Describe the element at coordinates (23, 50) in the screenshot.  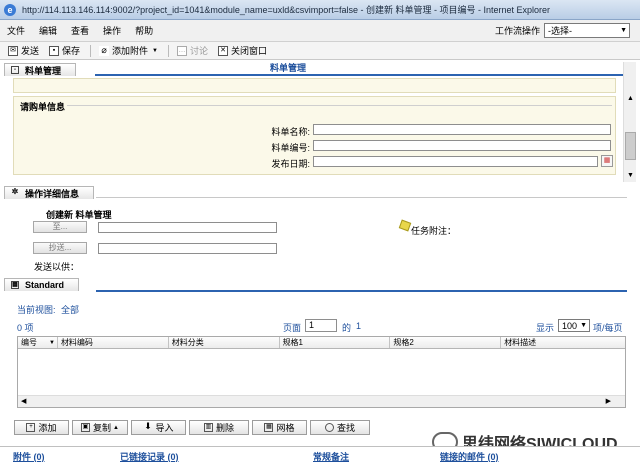
I see `send-button: ✉ 发送` at that location.